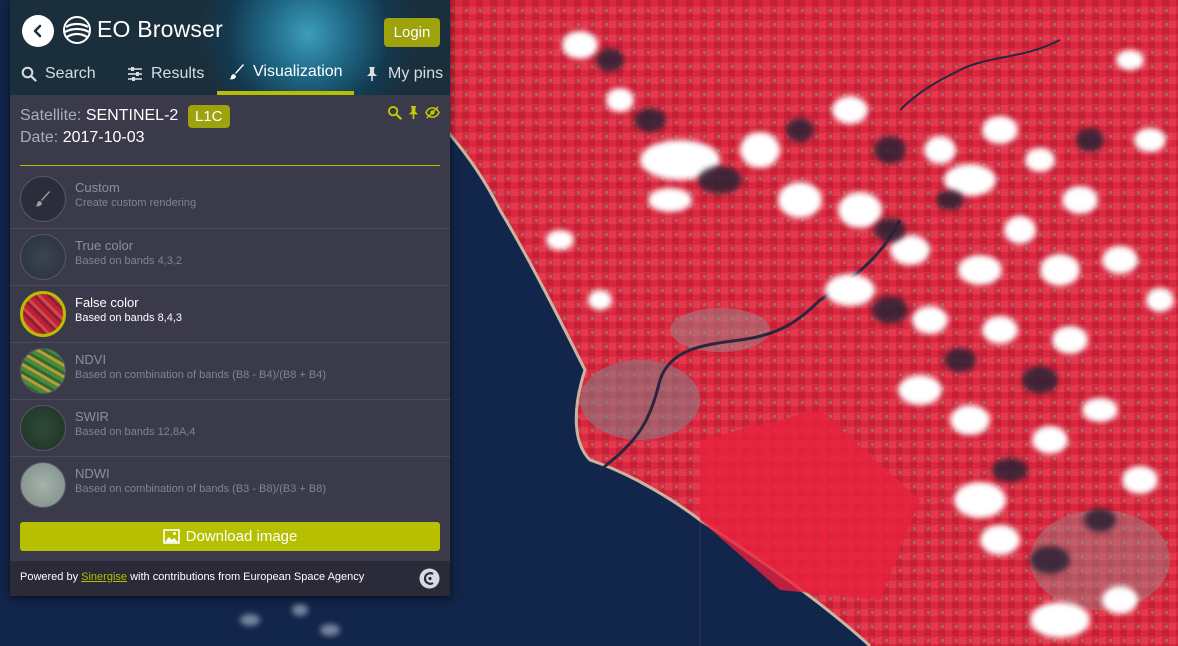 The image size is (1178, 646). What do you see at coordinates (129, 261) in the screenshot?
I see `visualization-desc: Based on bands 4,3,2` at bounding box center [129, 261].